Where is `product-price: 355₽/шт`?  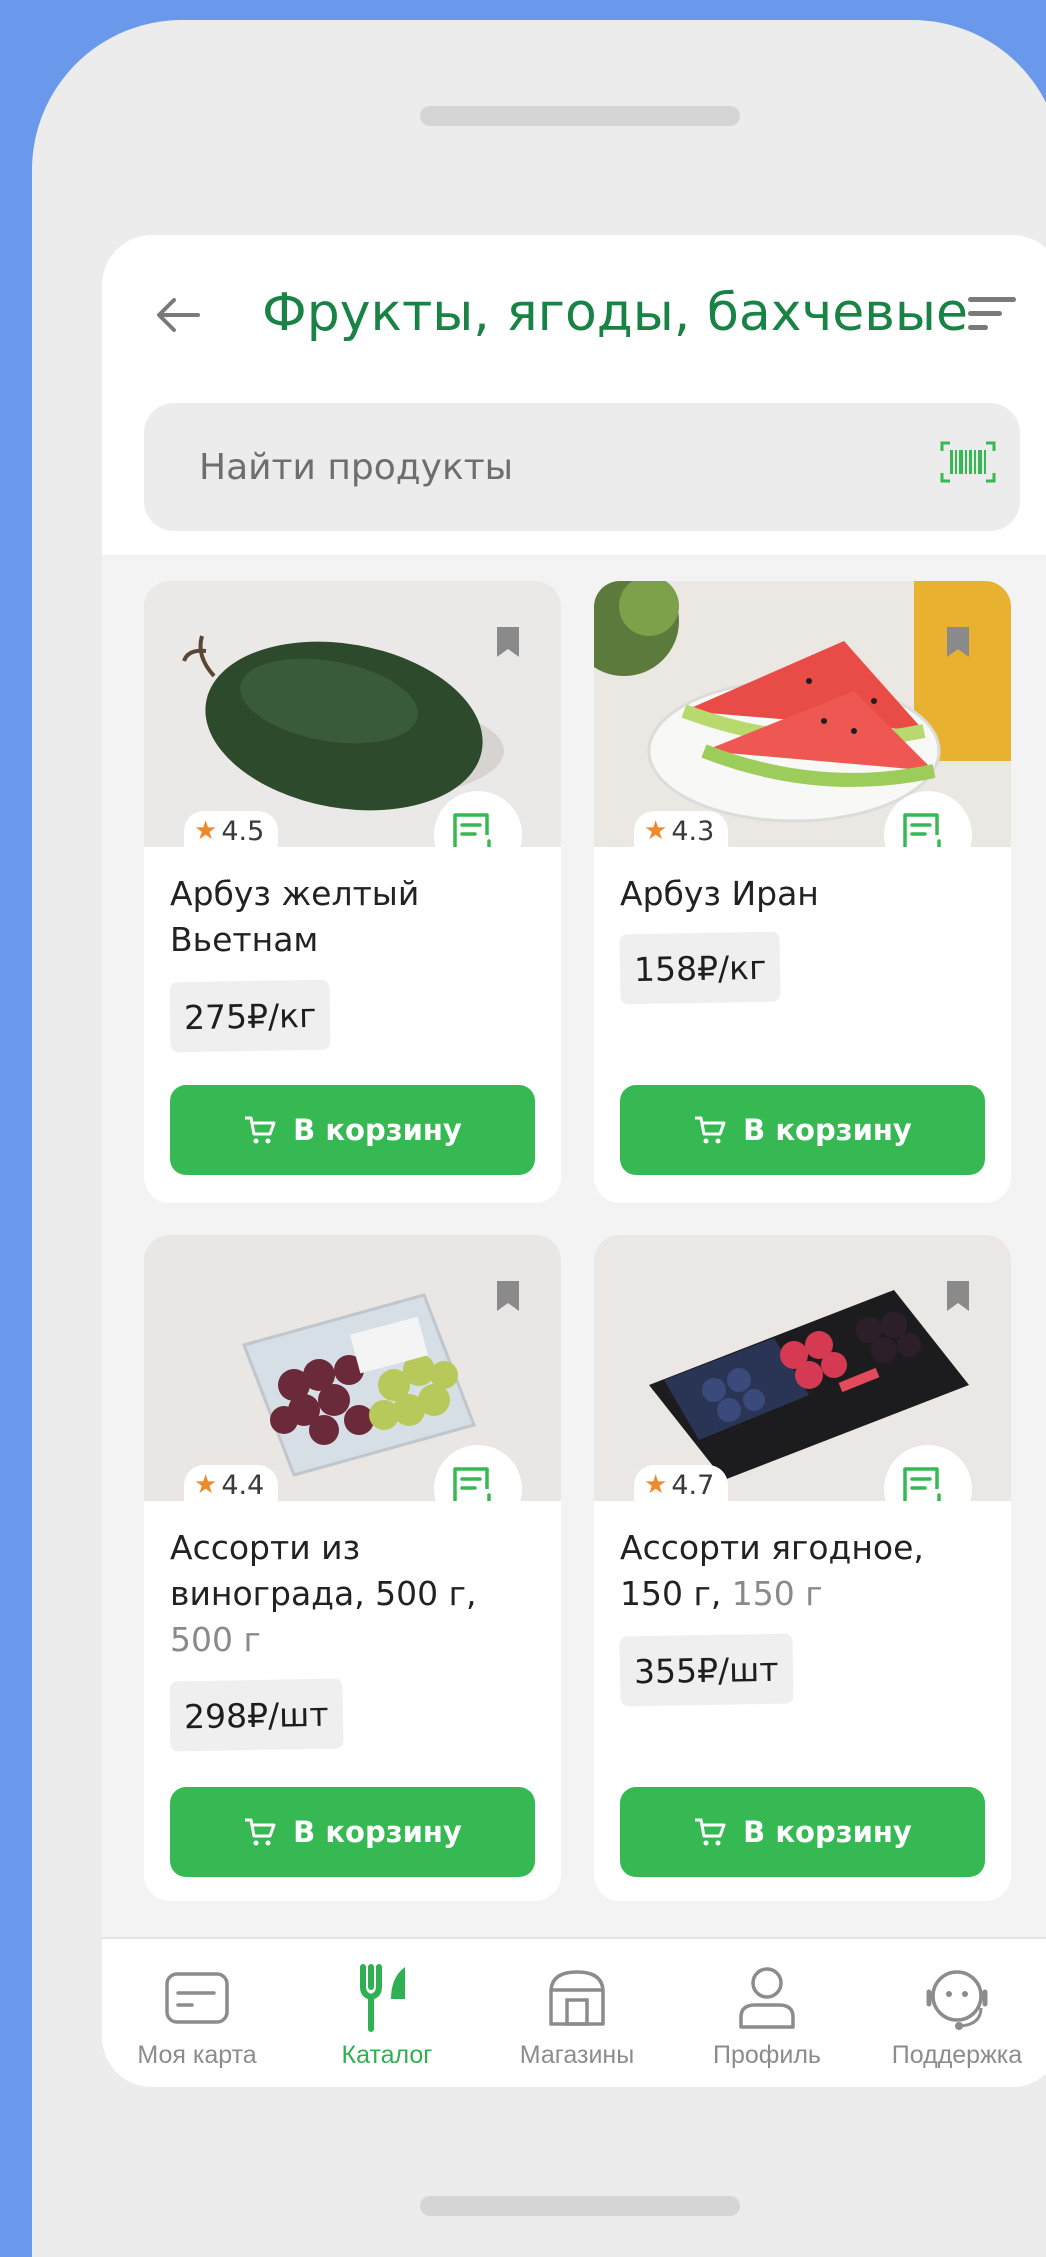
product-price: 355₽/шт is located at coordinates (706, 1670).